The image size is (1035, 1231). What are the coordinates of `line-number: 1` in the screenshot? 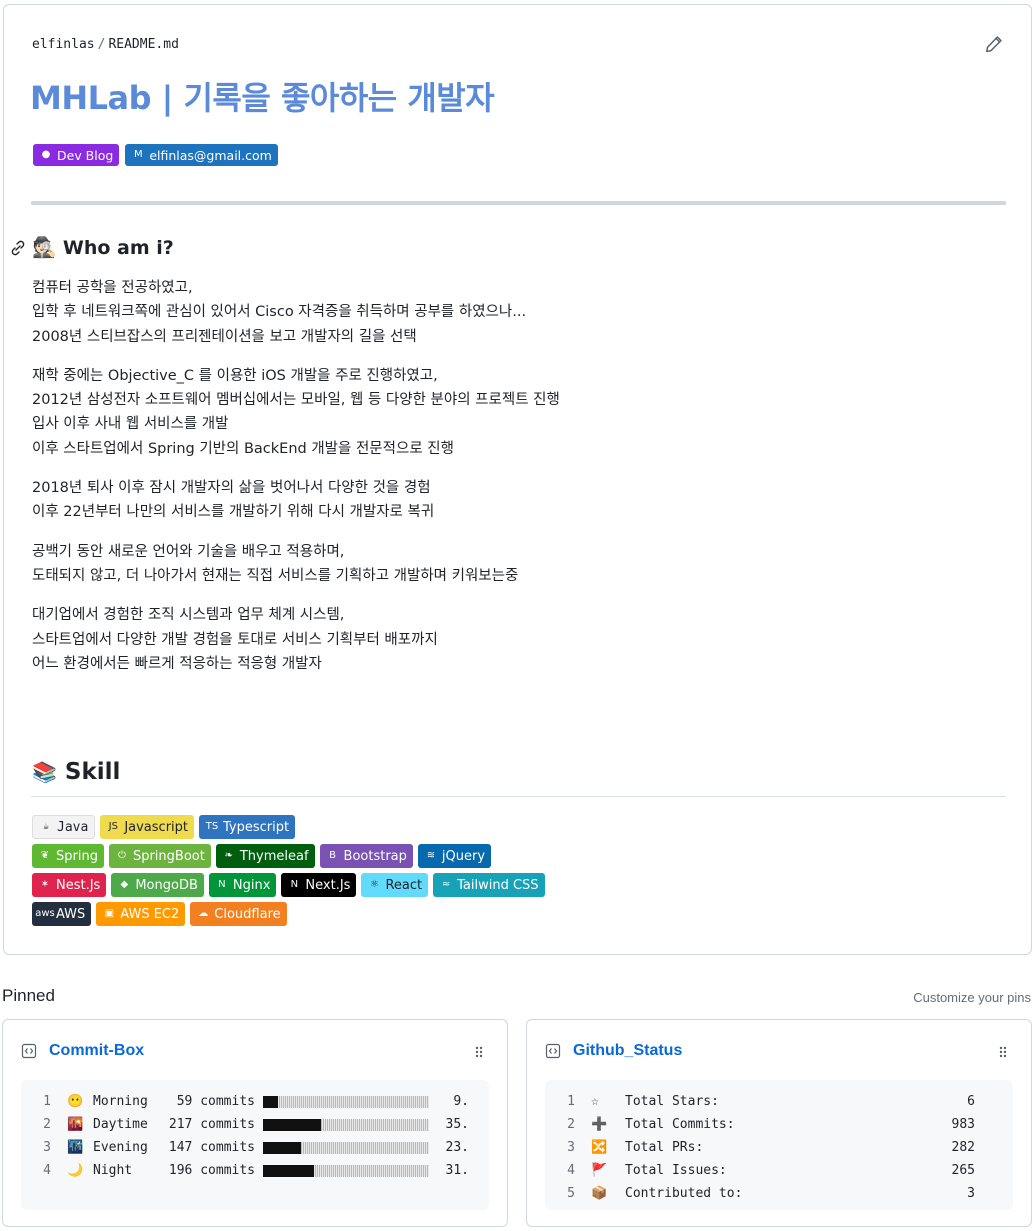 It's located at (571, 1101).